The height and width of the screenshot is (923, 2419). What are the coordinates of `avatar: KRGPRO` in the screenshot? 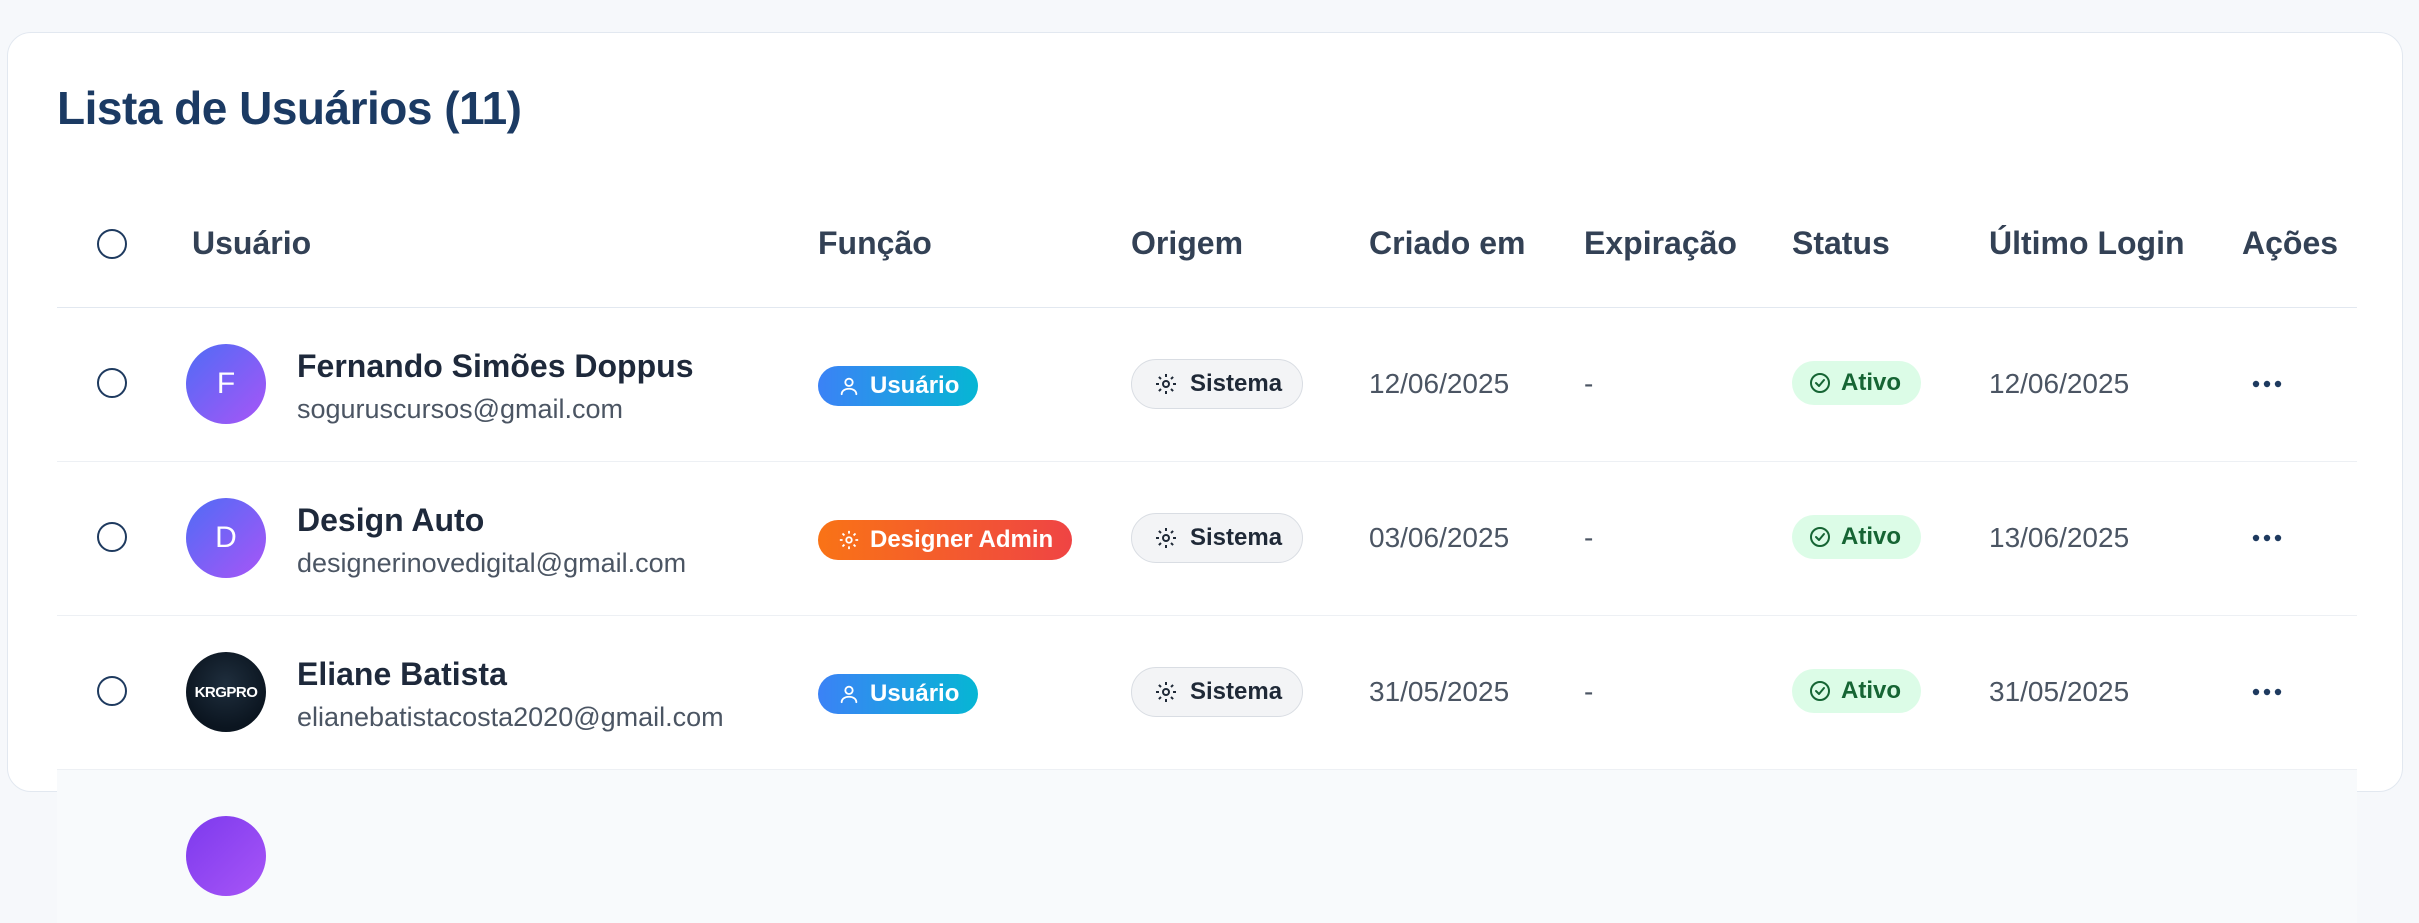 It's located at (226, 692).